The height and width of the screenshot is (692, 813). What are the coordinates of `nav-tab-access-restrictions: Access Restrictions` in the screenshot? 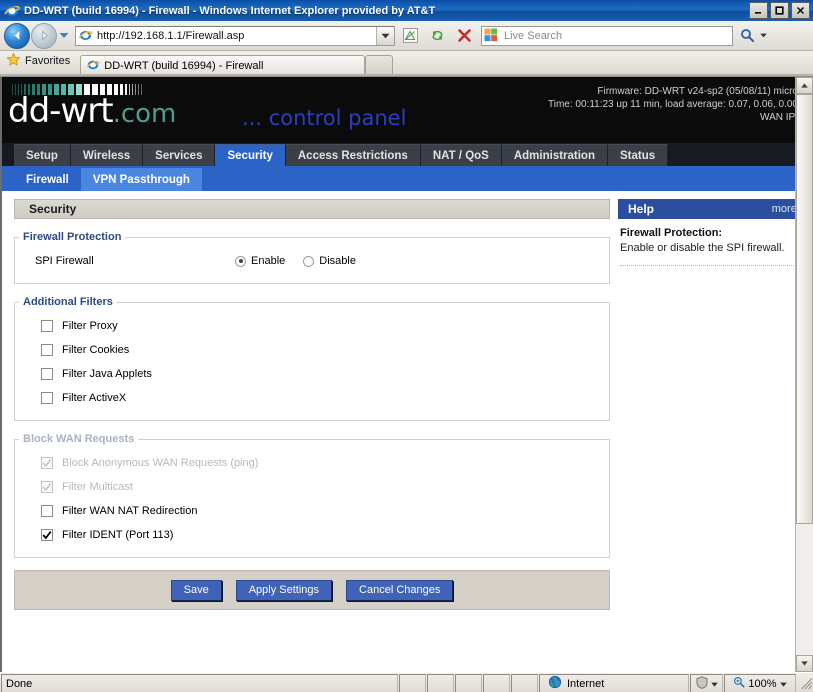 It's located at (353, 155).